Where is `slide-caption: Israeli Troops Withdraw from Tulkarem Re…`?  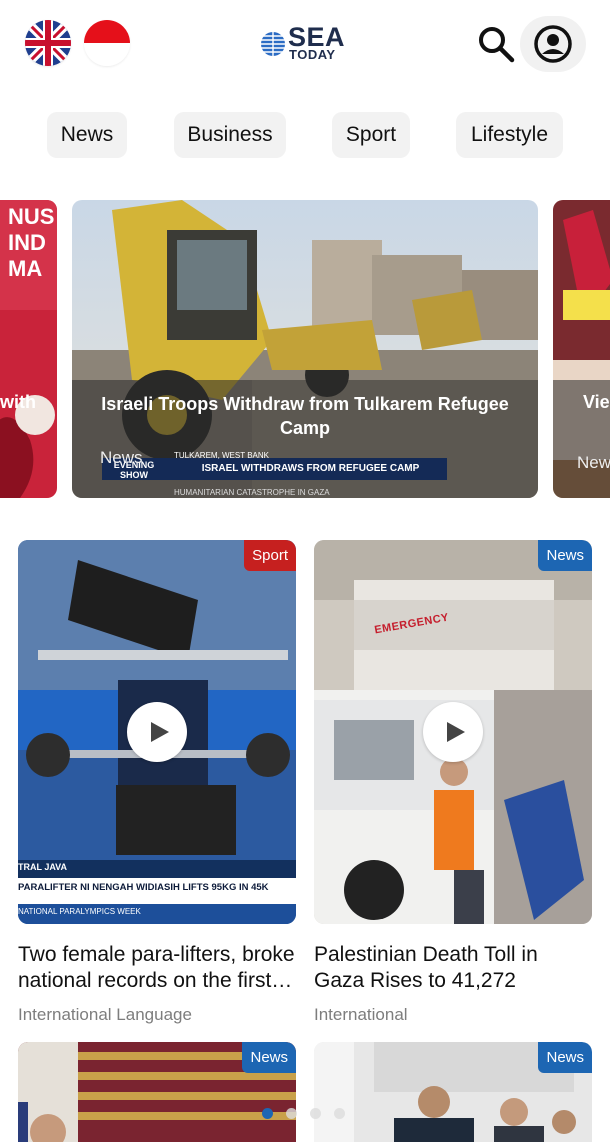 slide-caption: Israeli Troops Withdraw from Tulkarem Re… is located at coordinates (305, 416).